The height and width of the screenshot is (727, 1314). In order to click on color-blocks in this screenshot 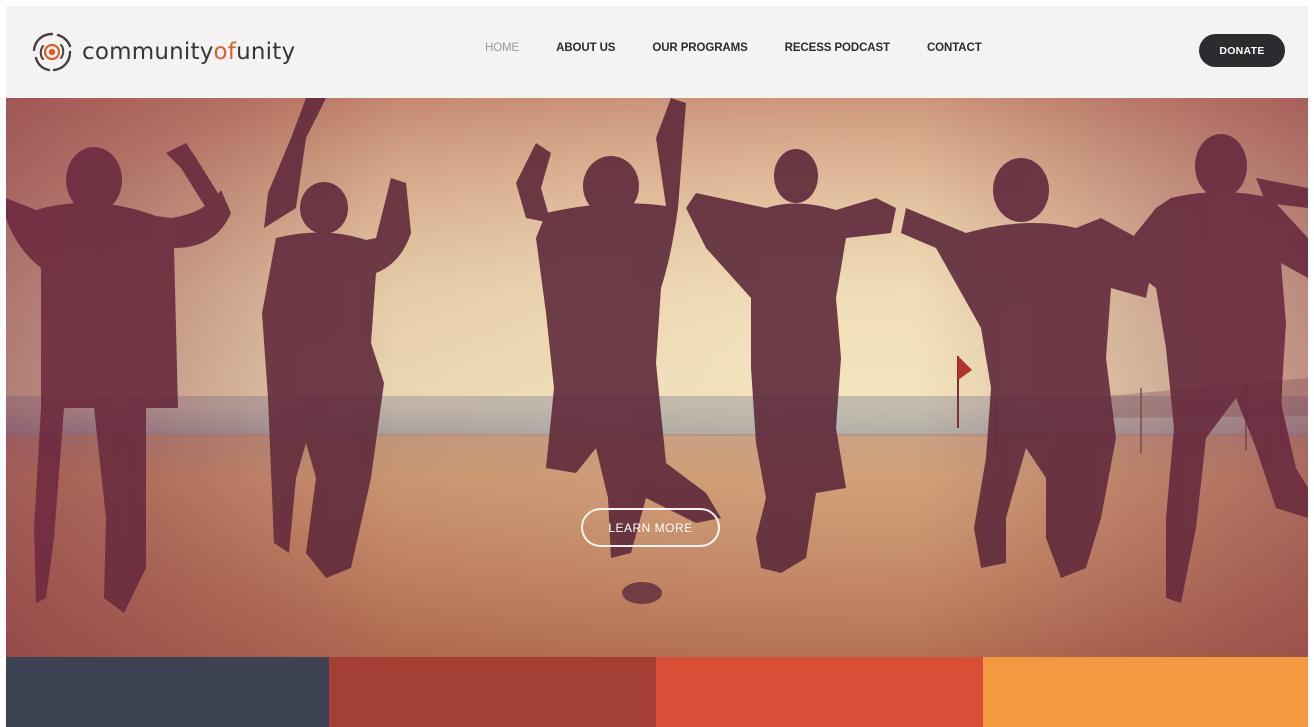, I will do `click(657, 692)`.